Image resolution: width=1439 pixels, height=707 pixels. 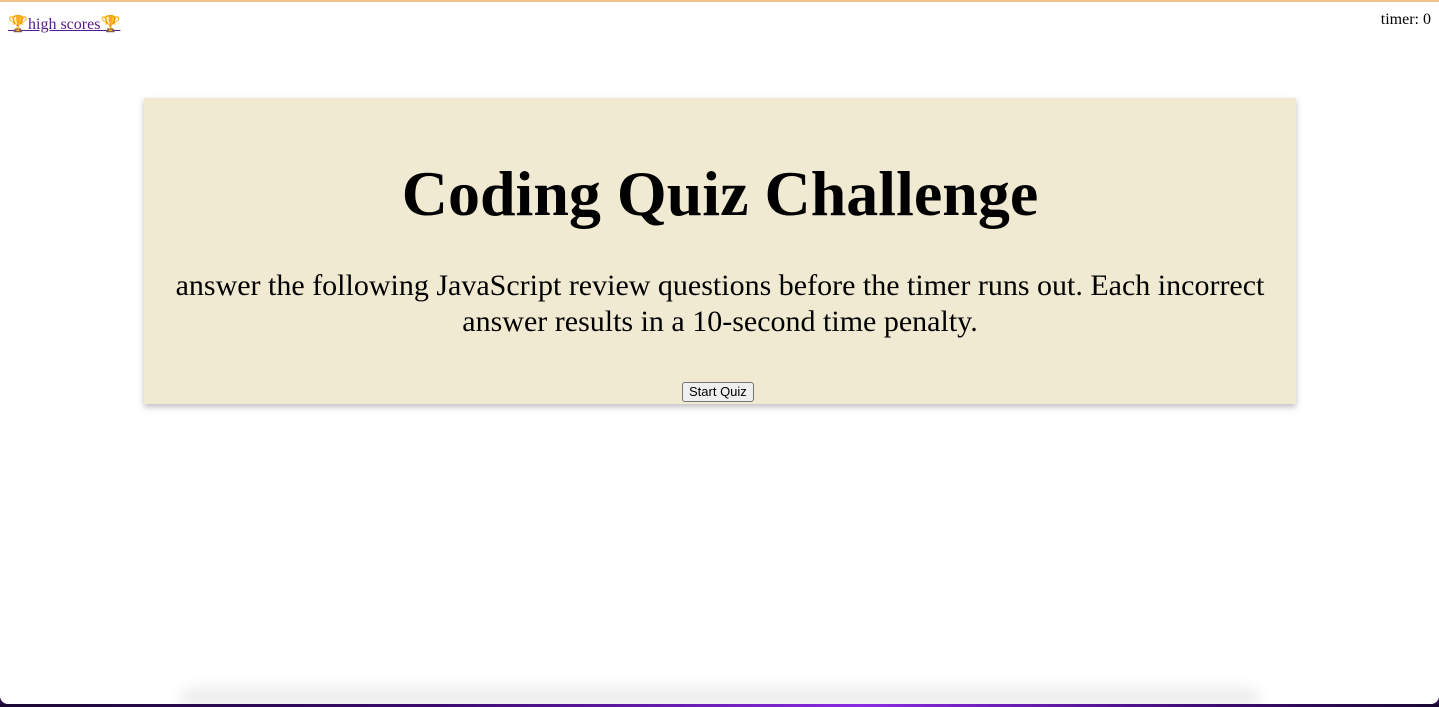 I want to click on bottom-shadow, so click(x=720, y=692).